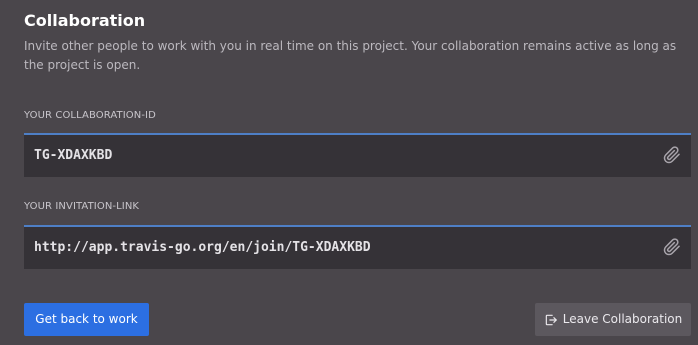 The width and height of the screenshot is (698, 345). What do you see at coordinates (551, 320) in the screenshot?
I see `exit-icon` at bounding box center [551, 320].